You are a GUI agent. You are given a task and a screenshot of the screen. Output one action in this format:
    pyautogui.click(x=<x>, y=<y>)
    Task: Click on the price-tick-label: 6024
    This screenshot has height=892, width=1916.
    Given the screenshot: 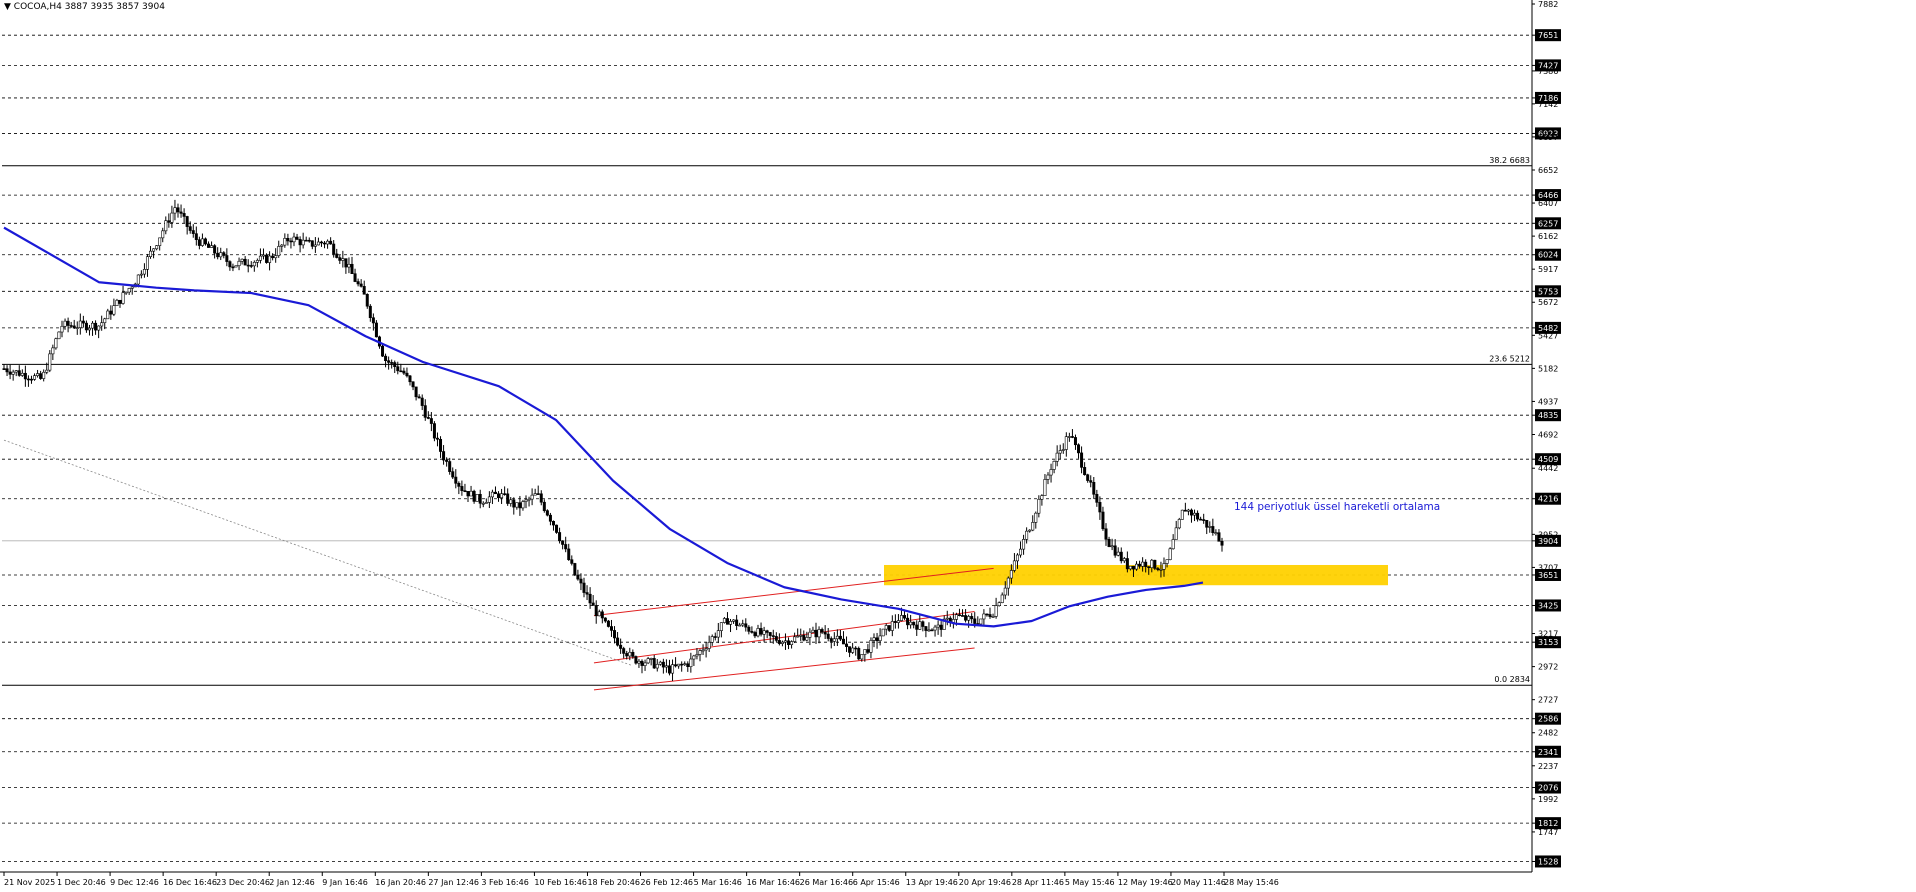 What is the action you would take?
    pyautogui.click(x=1548, y=255)
    